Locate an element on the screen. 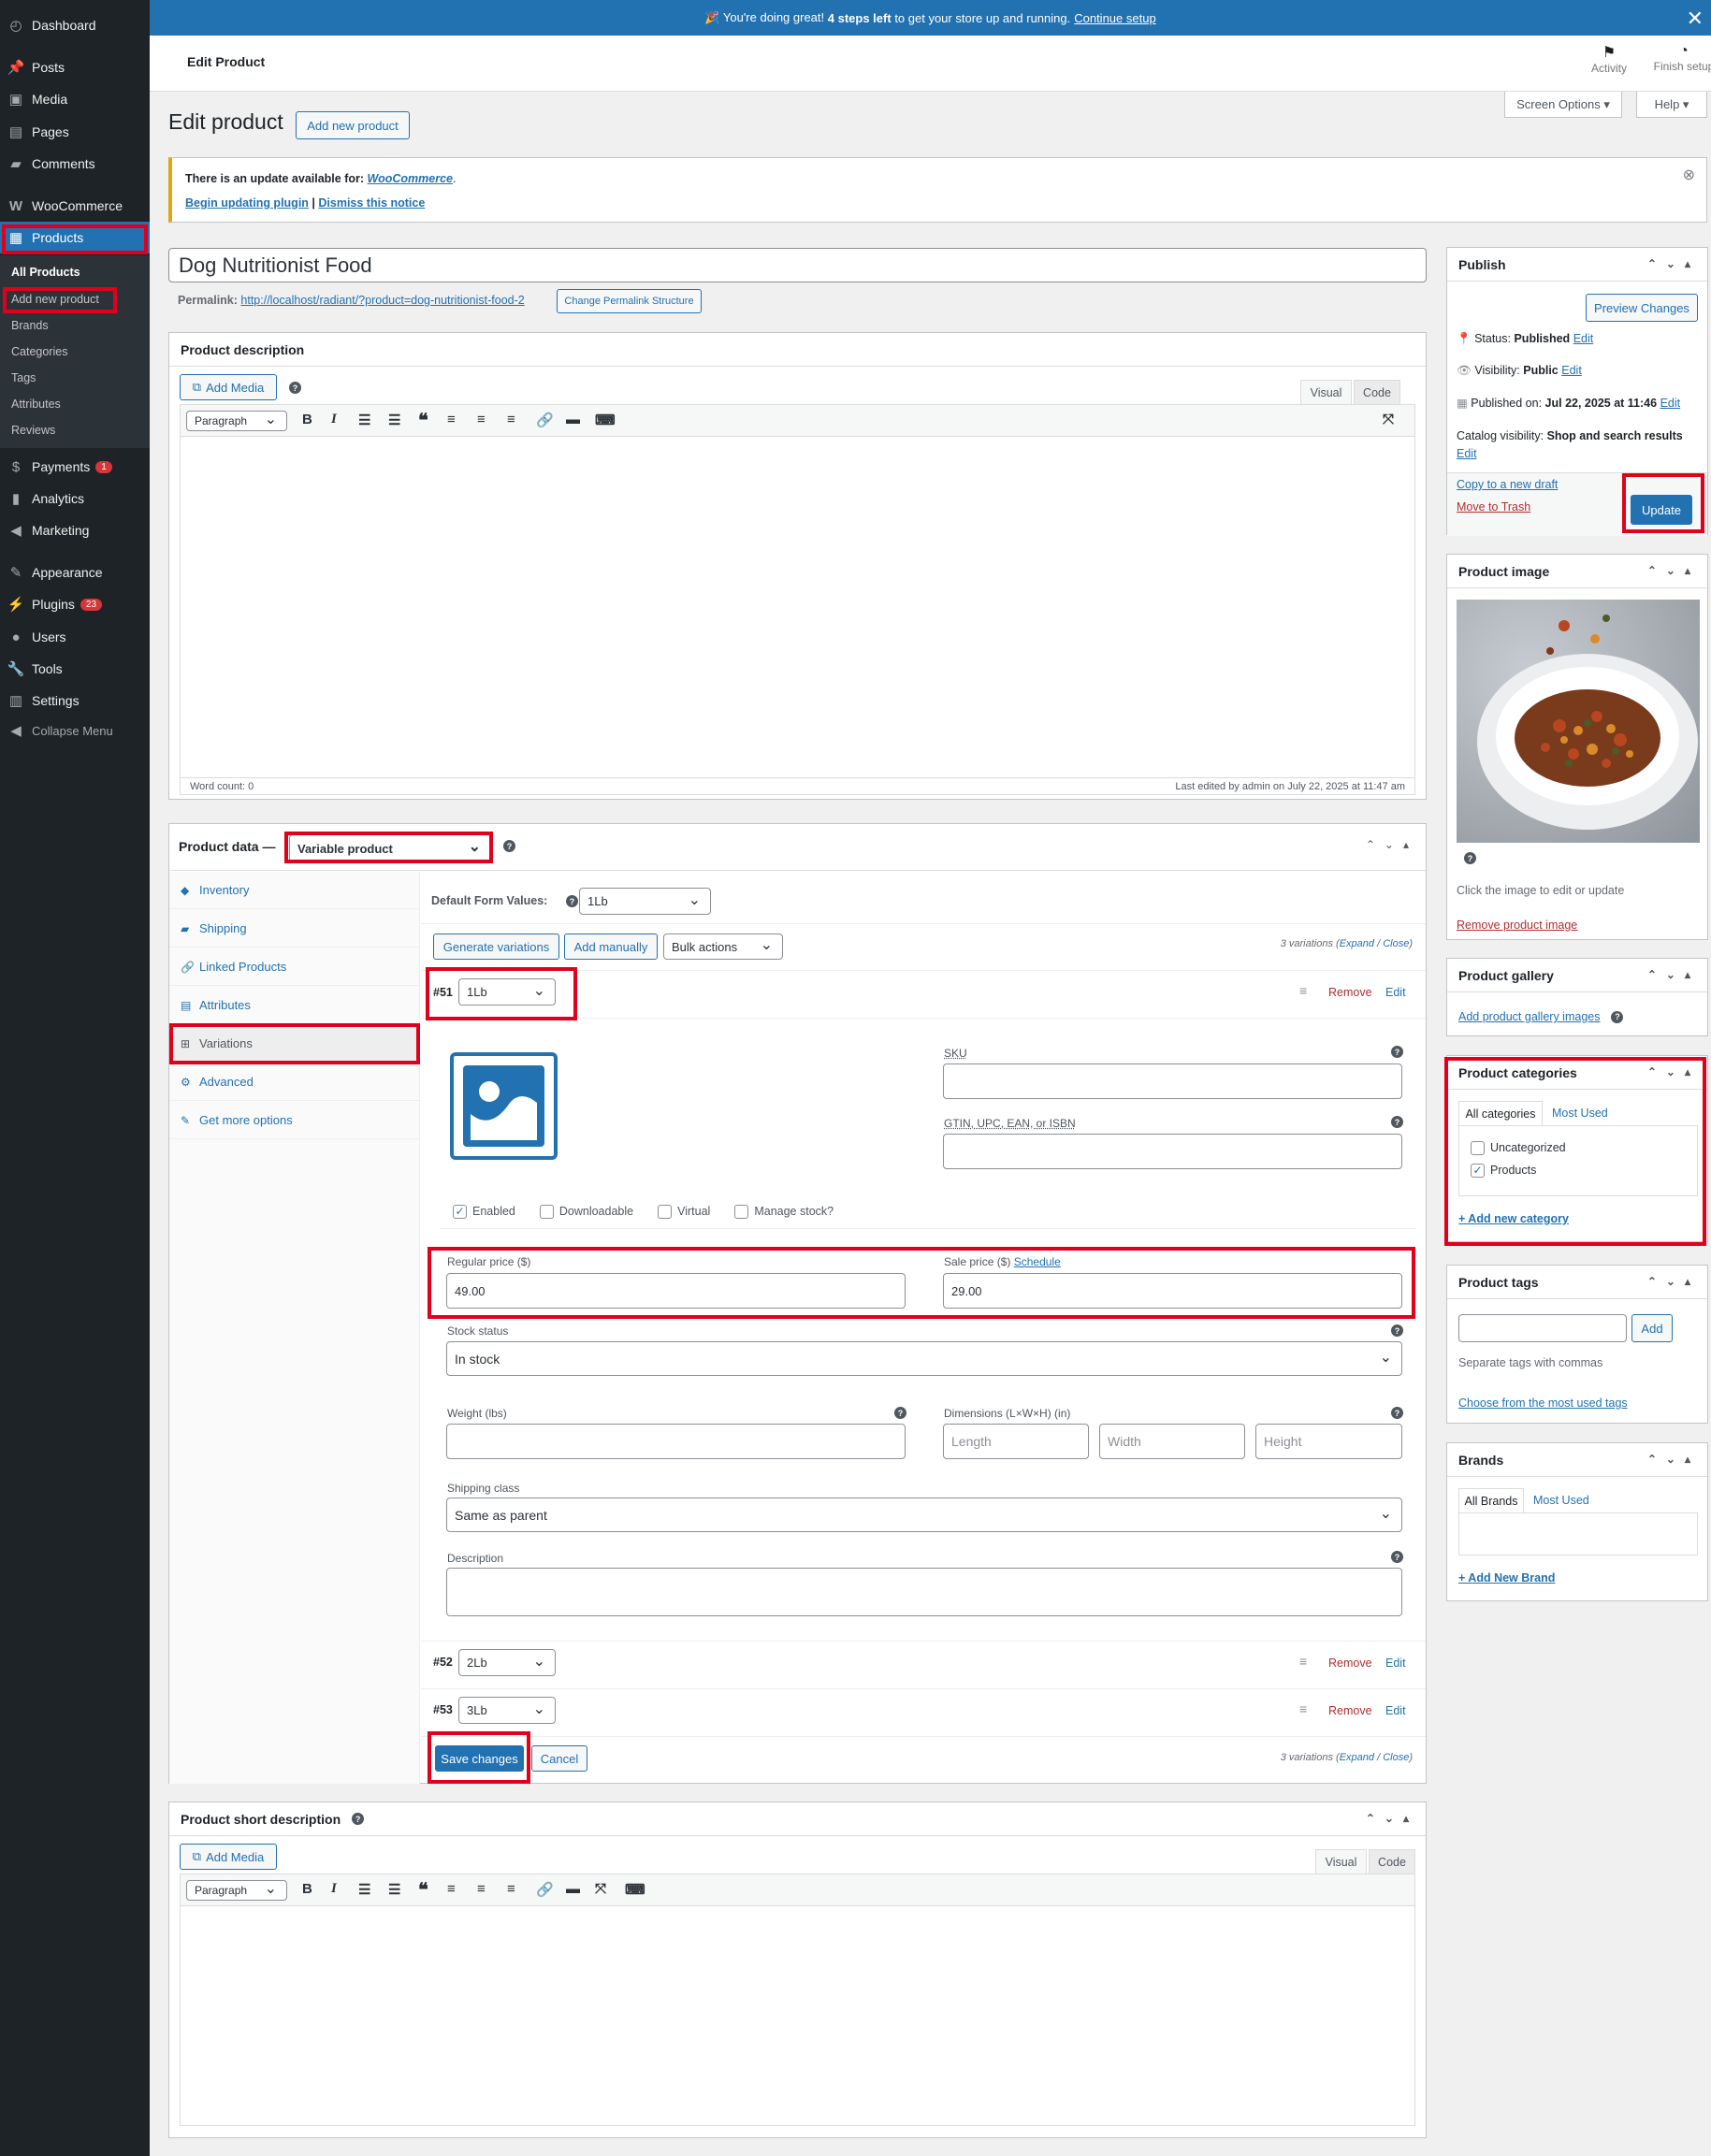  edit-variation-52: Edit is located at coordinates (1395, 1663).